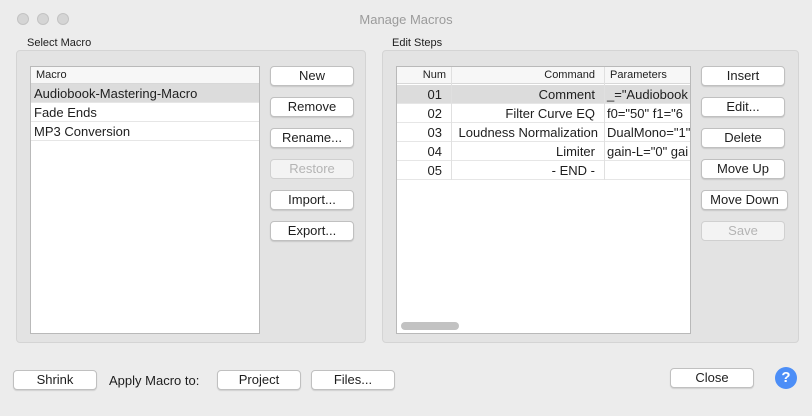 Image resolution: width=812 pixels, height=416 pixels. Describe the element at coordinates (312, 76) in the screenshot. I see `new-button: New` at that location.